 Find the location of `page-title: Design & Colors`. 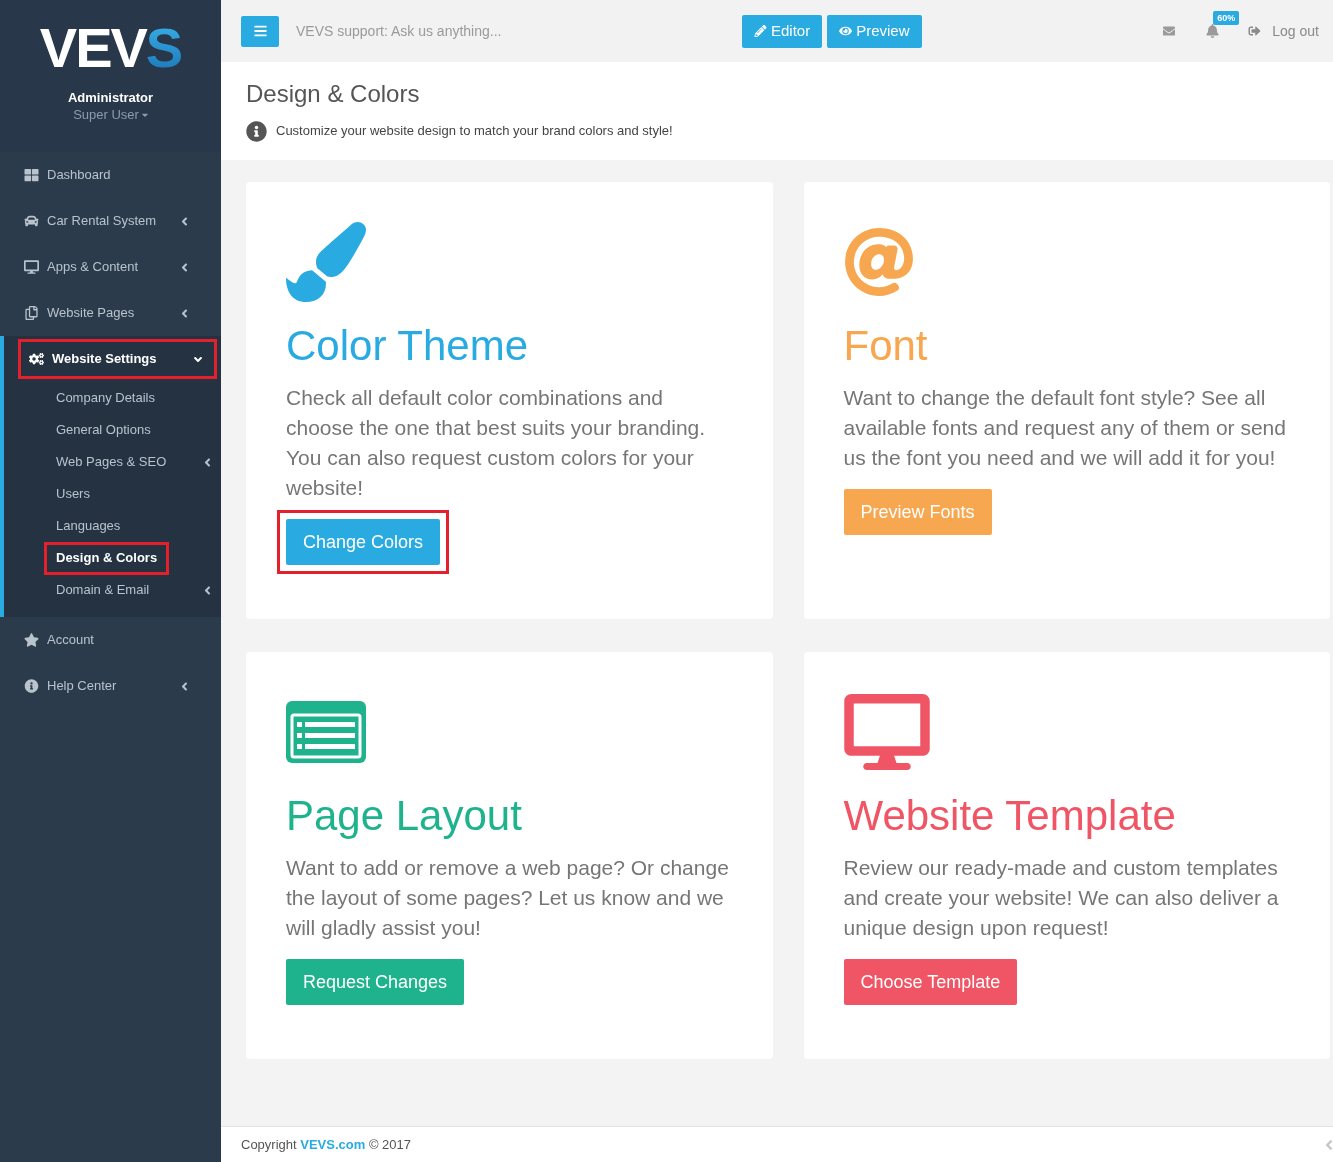

page-title: Design & Colors is located at coordinates (333, 94).